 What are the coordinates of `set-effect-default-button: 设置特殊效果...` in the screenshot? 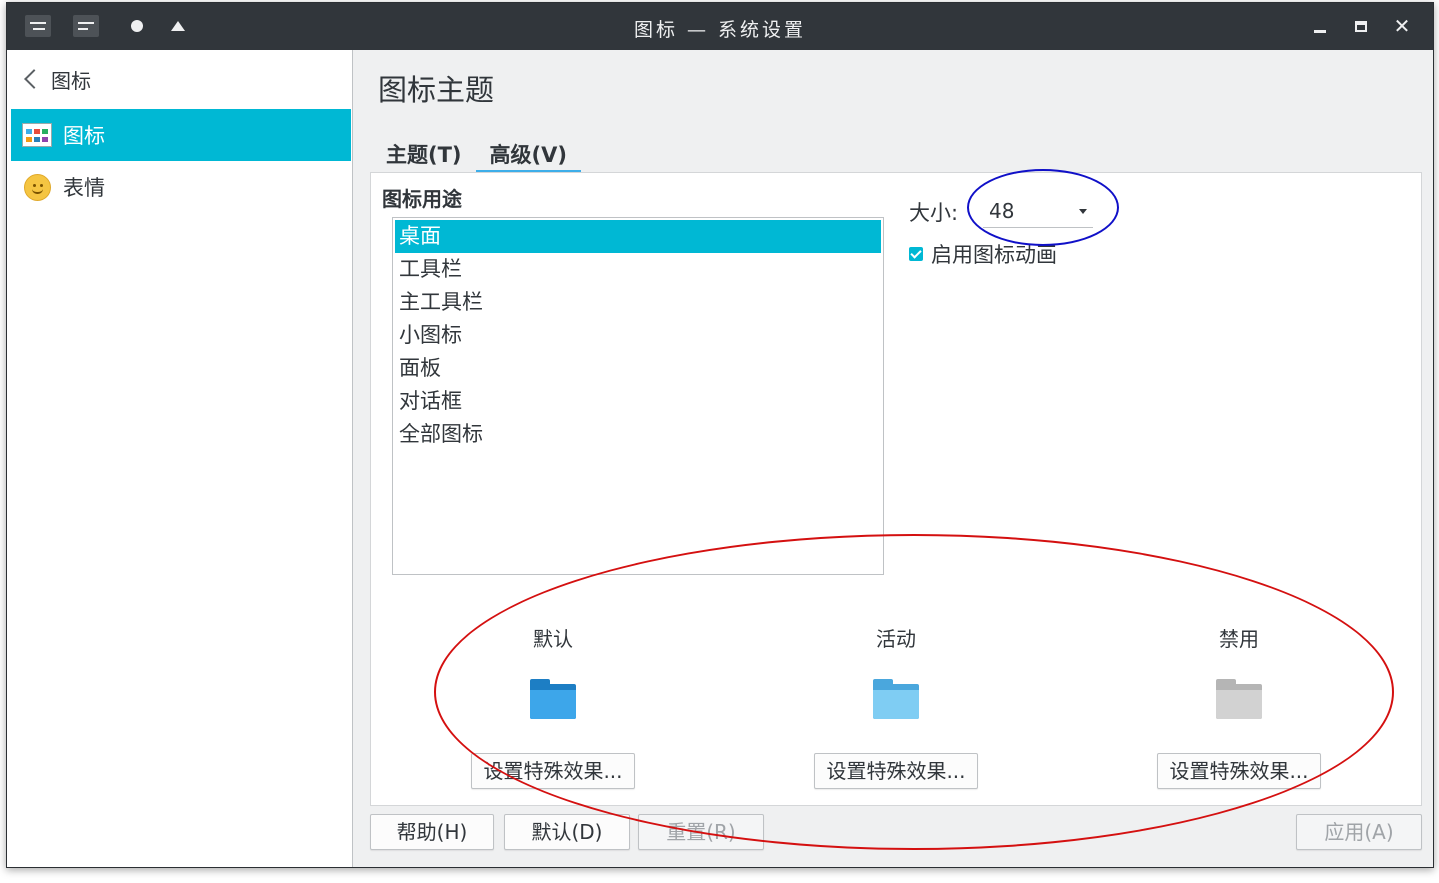 It's located at (553, 771).